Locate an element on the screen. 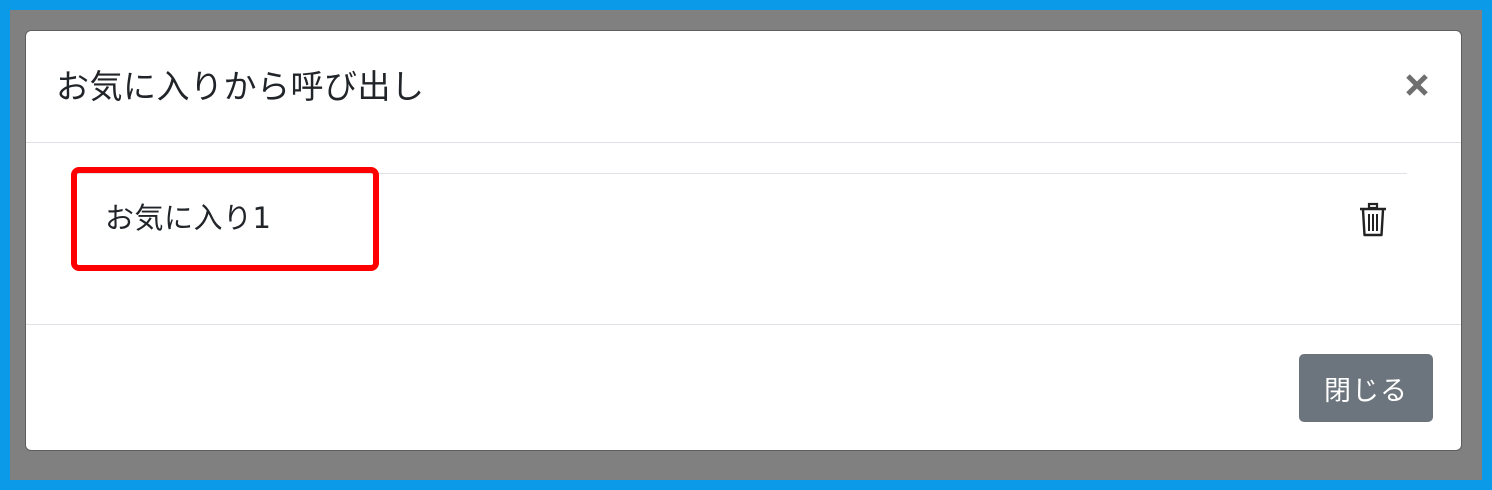 Image resolution: width=1492 pixels, height=490 pixels. close-x-icon is located at coordinates (1417, 85).